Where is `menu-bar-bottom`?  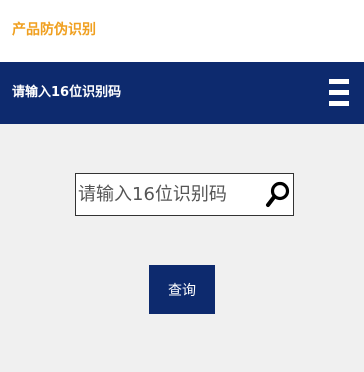
menu-bar-bottom is located at coordinates (339, 103).